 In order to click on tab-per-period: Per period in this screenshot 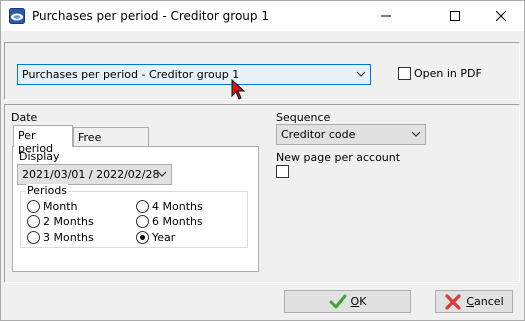, I will do `click(43, 140)`.